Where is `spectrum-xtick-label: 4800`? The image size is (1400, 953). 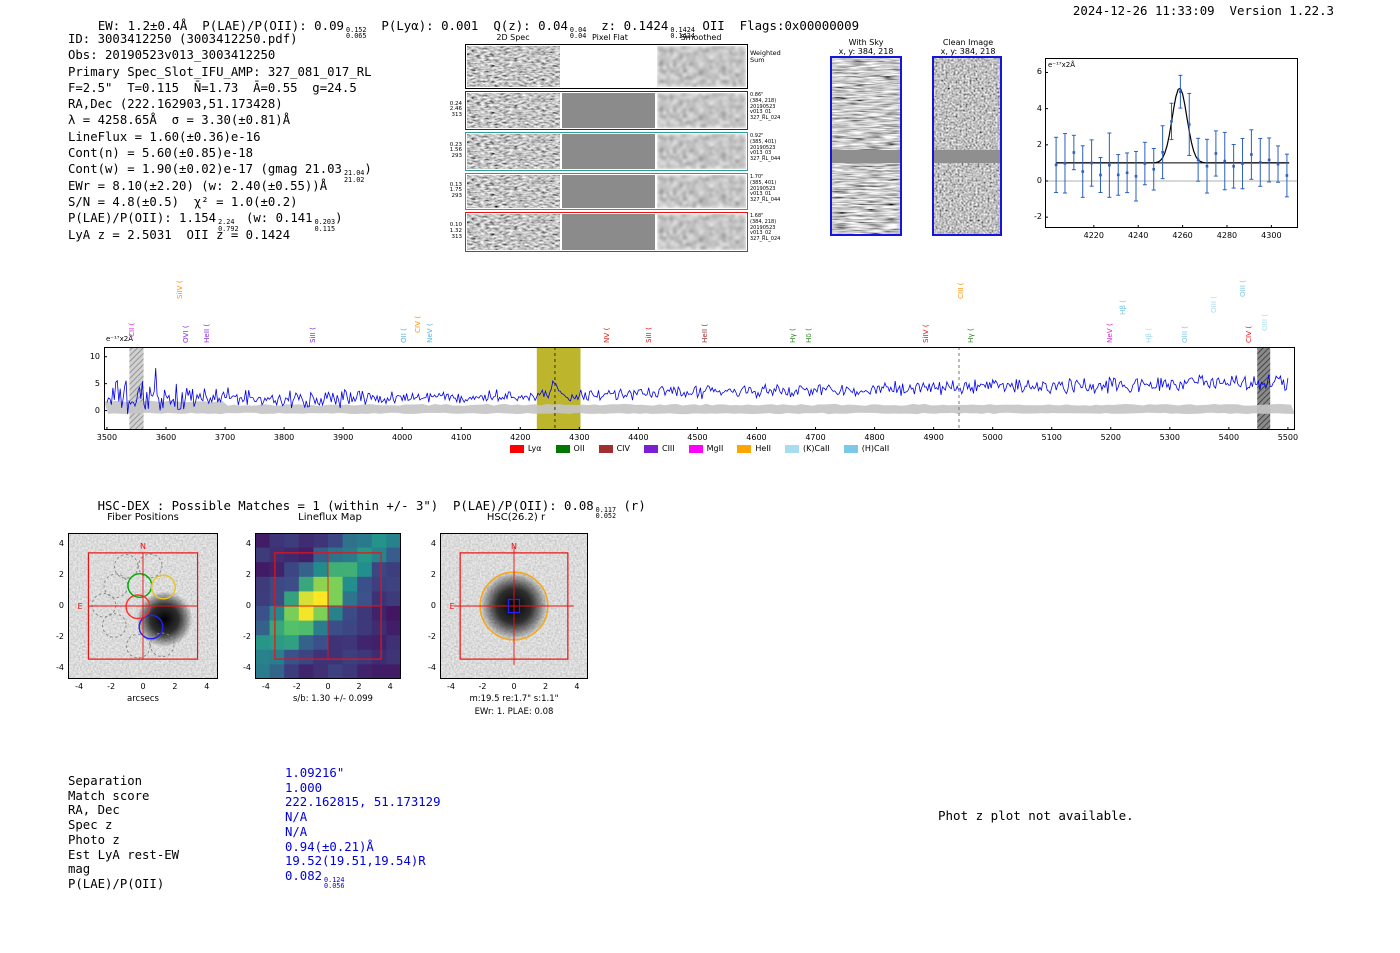
spectrum-xtick-label: 4800 is located at coordinates (874, 437).